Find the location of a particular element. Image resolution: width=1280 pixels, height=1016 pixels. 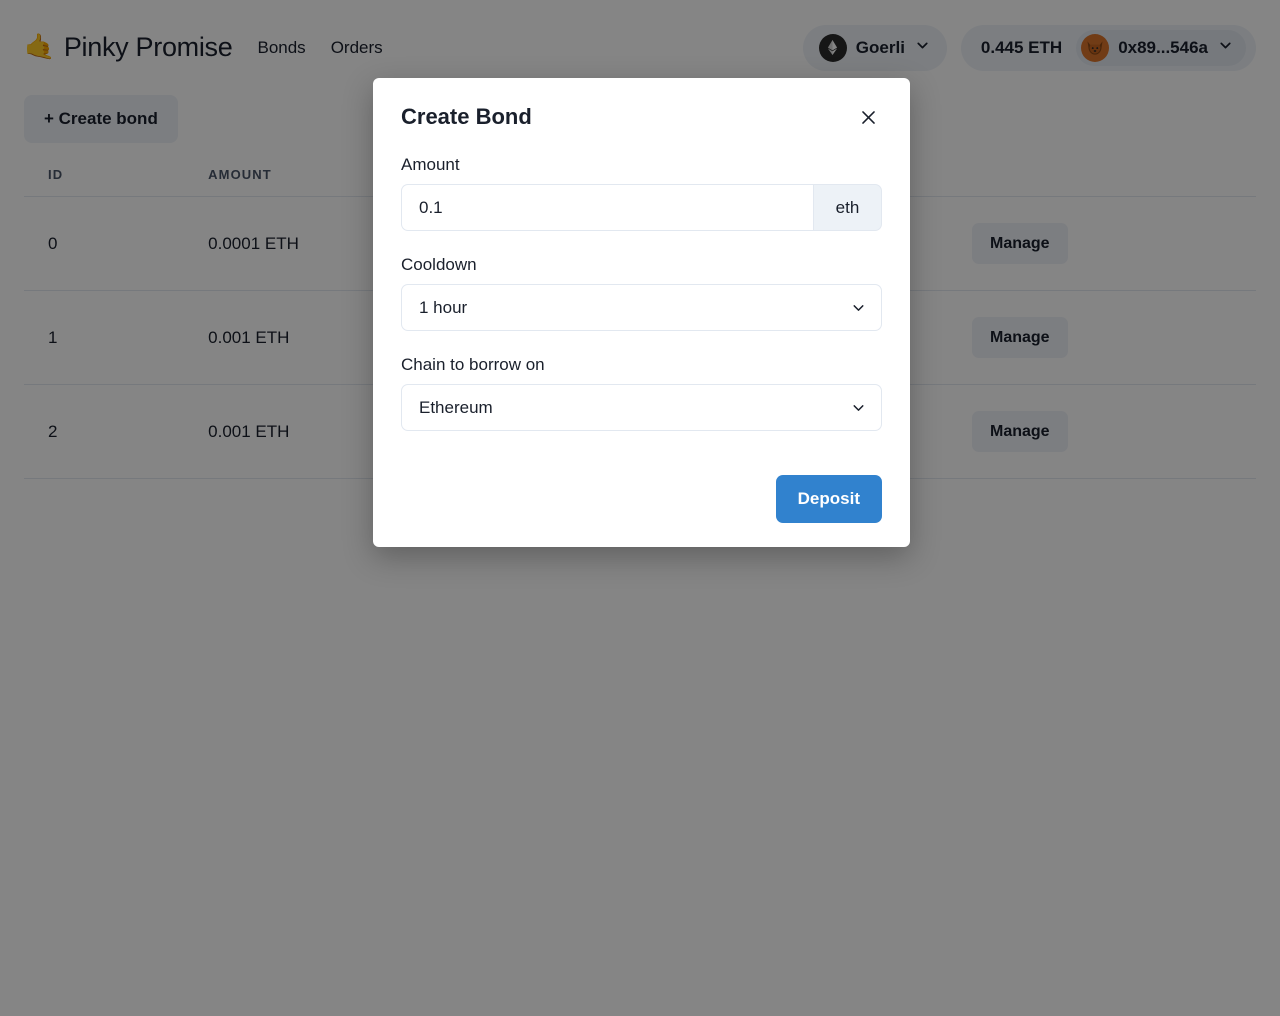

chain-select-wrap: Ethereum is located at coordinates (641, 407).